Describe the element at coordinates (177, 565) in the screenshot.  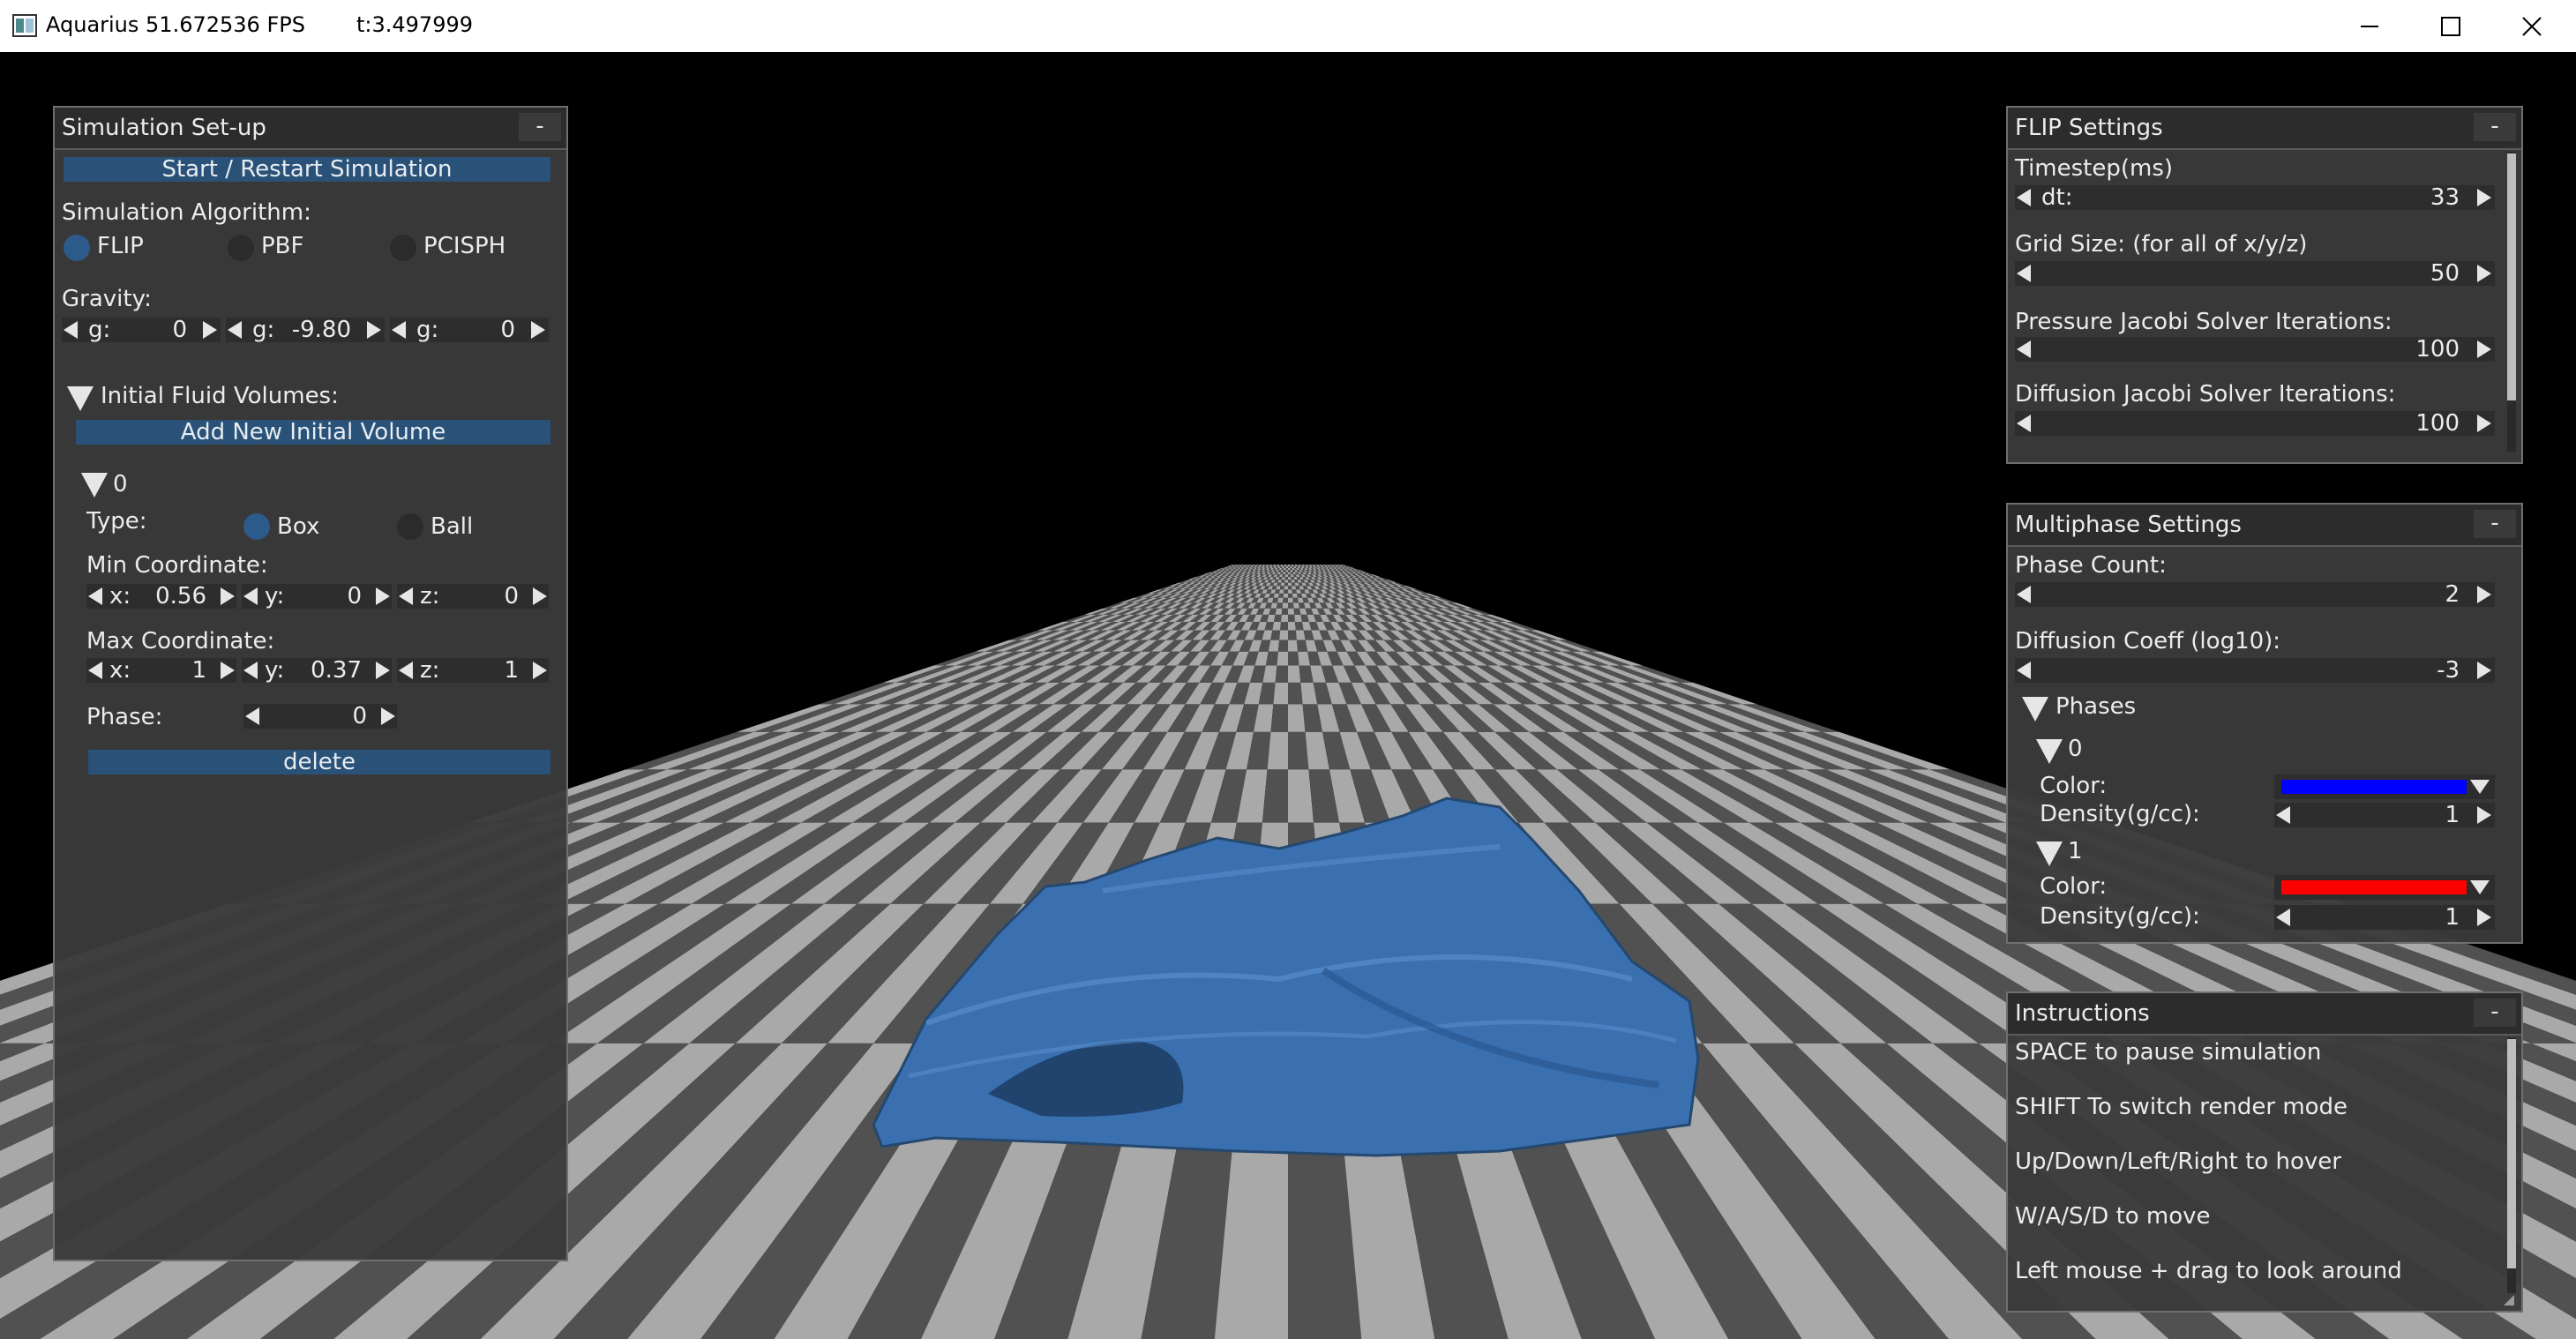
I see `min-coordinate-label: Min Coordinate:` at that location.